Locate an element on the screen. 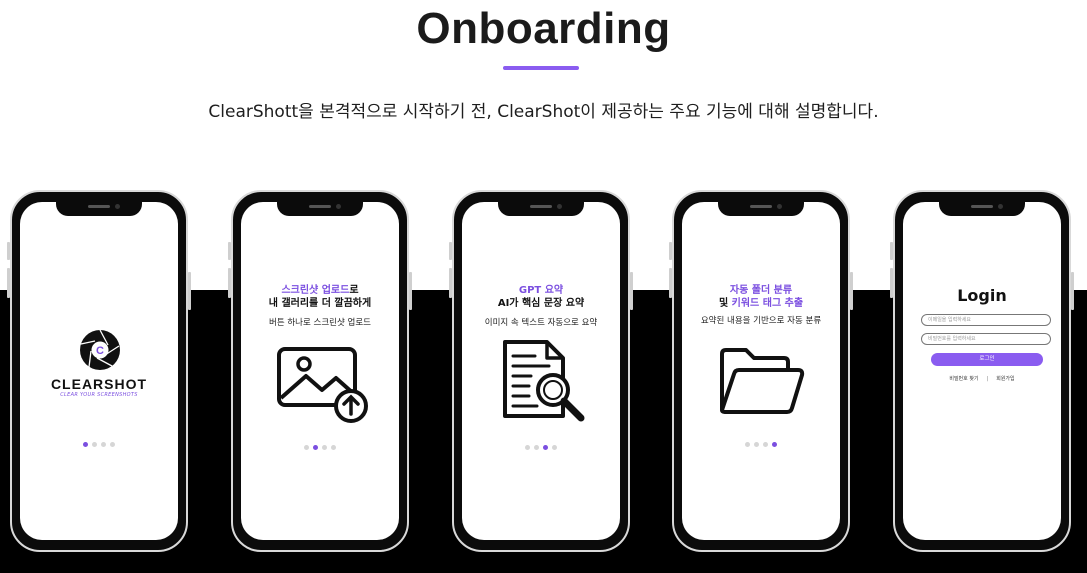 This screenshot has width=1087, height=573. onboarding-description: 요약된 내용을 기반으로 자동 분류 is located at coordinates (761, 321).